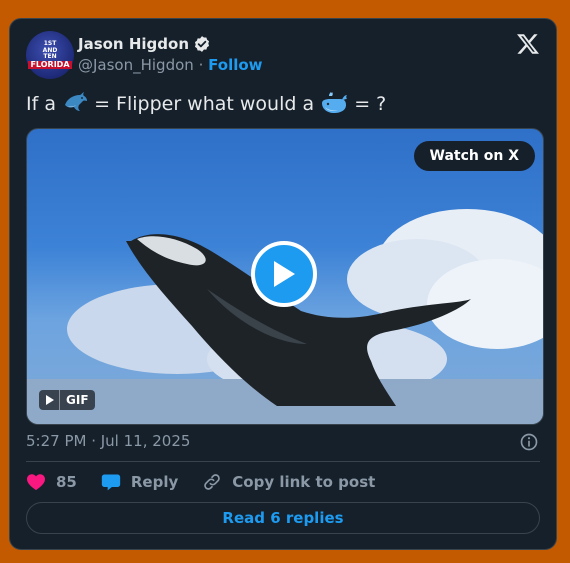  What do you see at coordinates (283, 461) in the screenshot?
I see `divider` at bounding box center [283, 461].